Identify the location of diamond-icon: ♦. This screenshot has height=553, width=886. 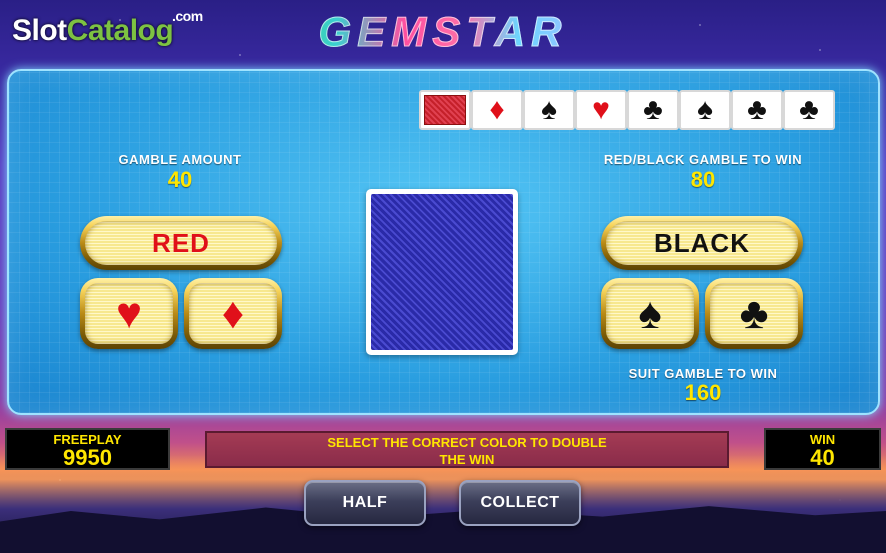
(233, 313).